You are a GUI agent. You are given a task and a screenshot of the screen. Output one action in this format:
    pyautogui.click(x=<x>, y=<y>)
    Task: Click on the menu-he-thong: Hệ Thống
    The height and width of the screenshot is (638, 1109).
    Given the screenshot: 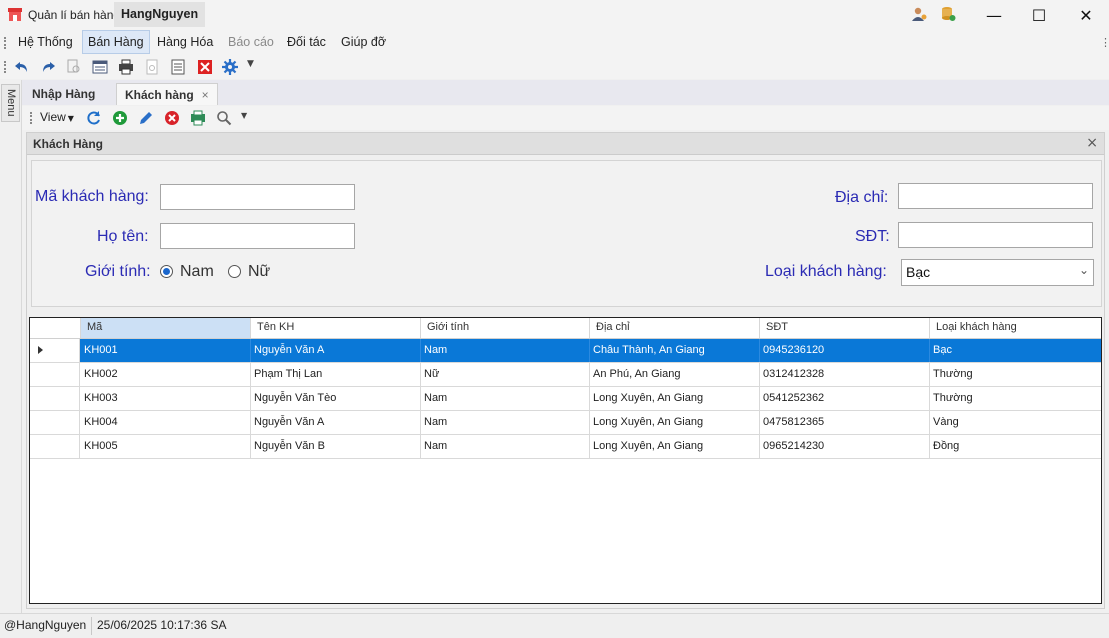 What is the action you would take?
    pyautogui.click(x=45, y=42)
    